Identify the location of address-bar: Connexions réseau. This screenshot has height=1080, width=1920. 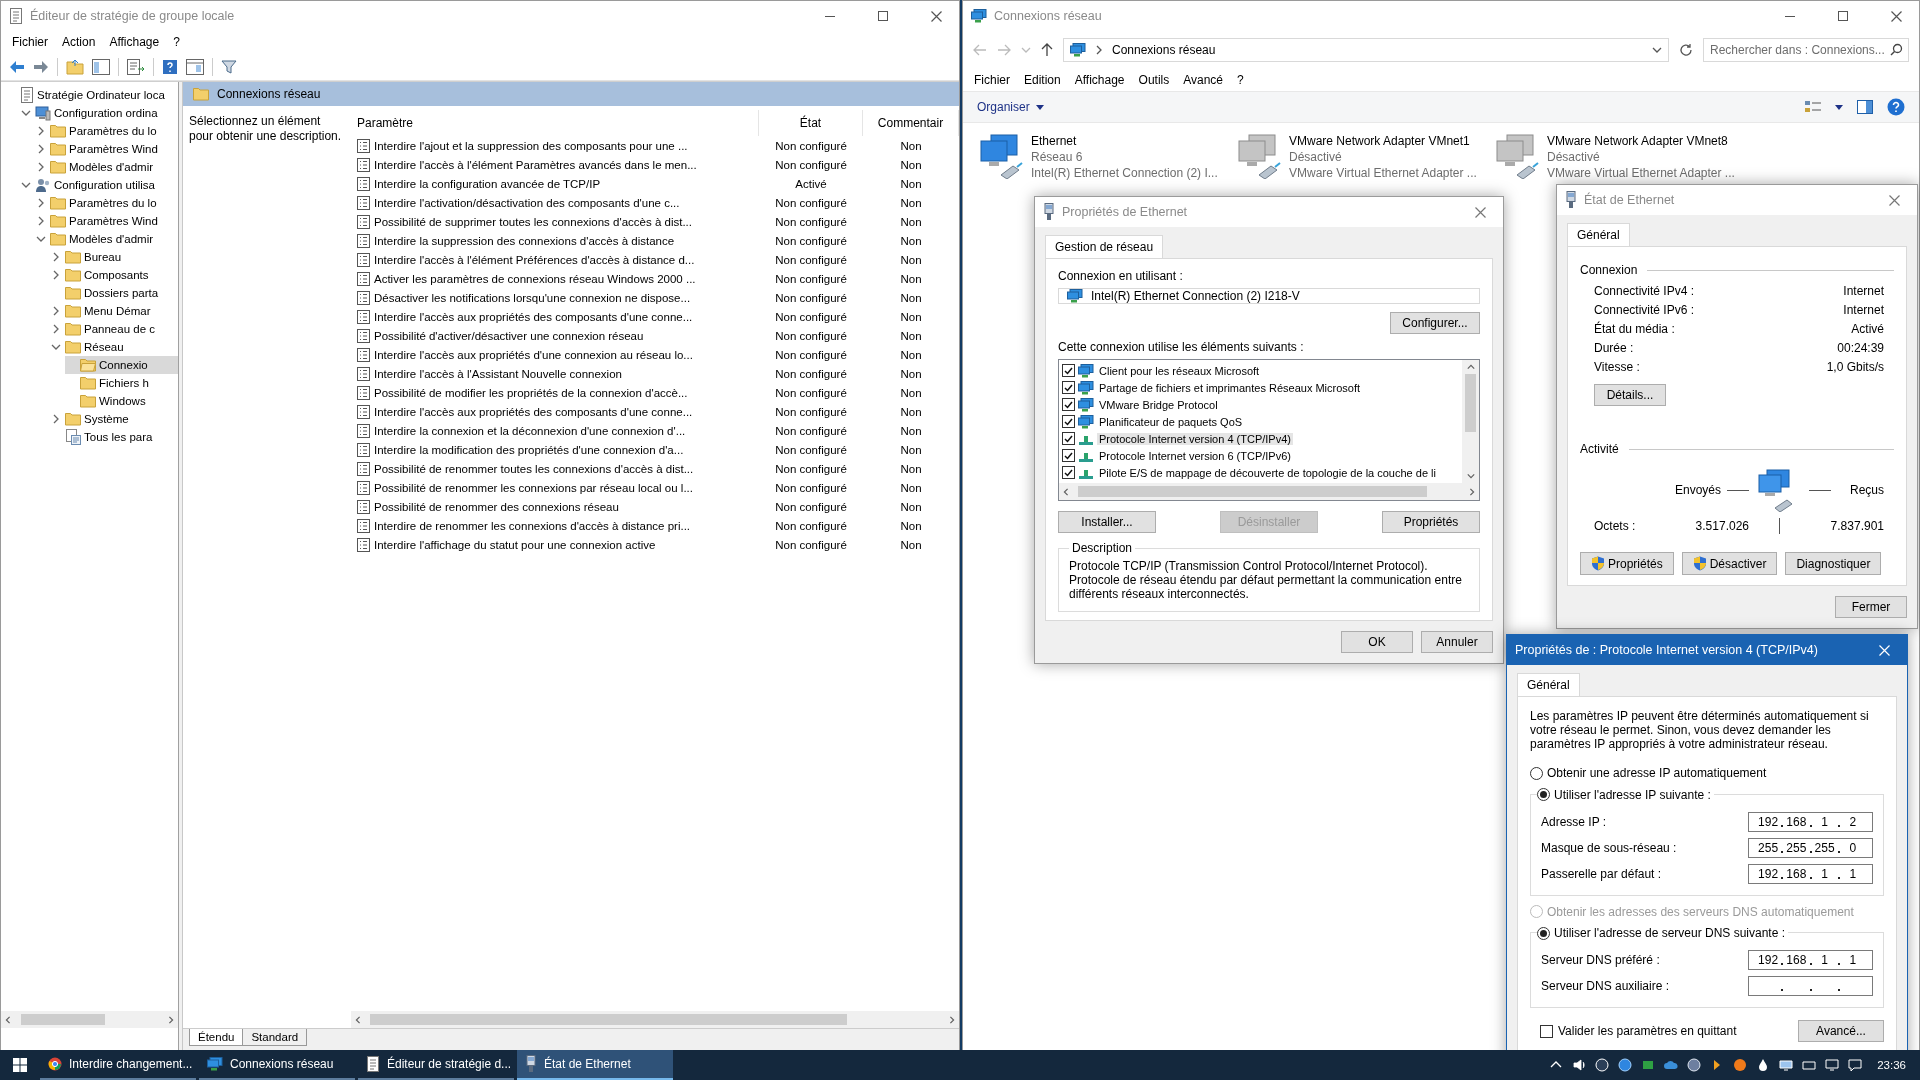
(1366, 50).